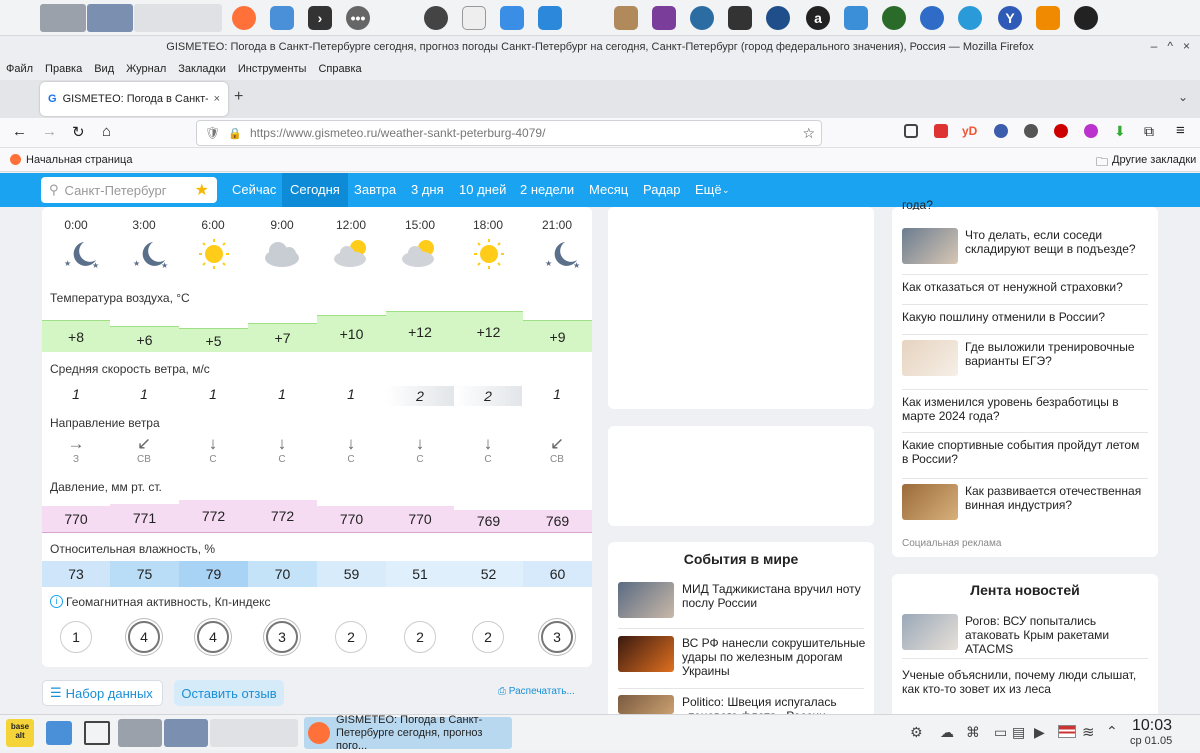 Image resolution: width=1200 pixels, height=753 pixels. What do you see at coordinates (202, 190) in the screenshot?
I see `favorite-star-icon: ★` at bounding box center [202, 190].